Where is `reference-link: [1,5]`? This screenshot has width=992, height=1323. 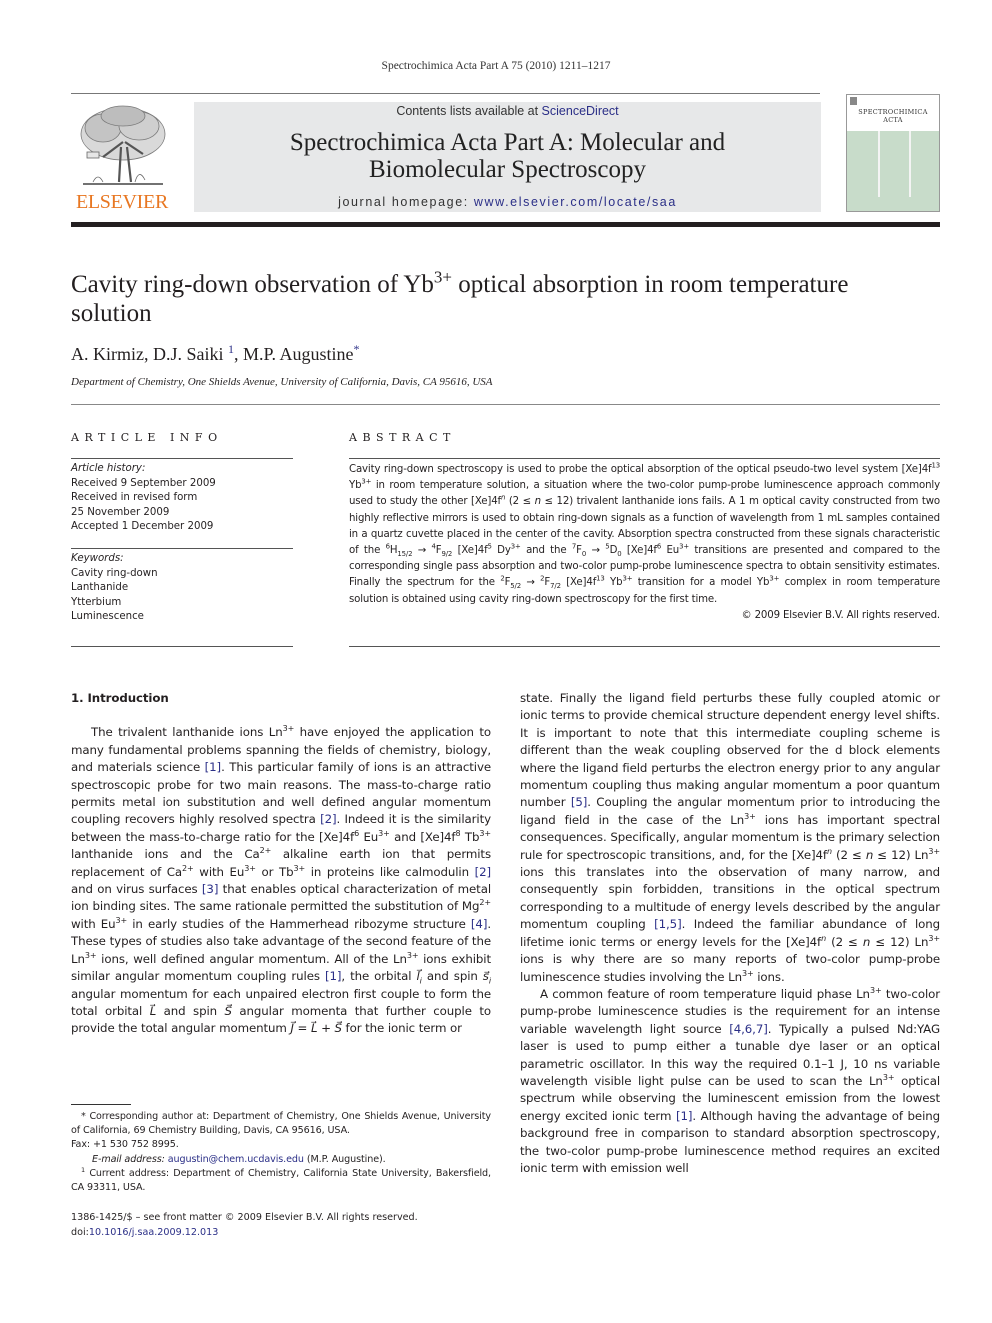
reference-link: [1,5] is located at coordinates (668, 924).